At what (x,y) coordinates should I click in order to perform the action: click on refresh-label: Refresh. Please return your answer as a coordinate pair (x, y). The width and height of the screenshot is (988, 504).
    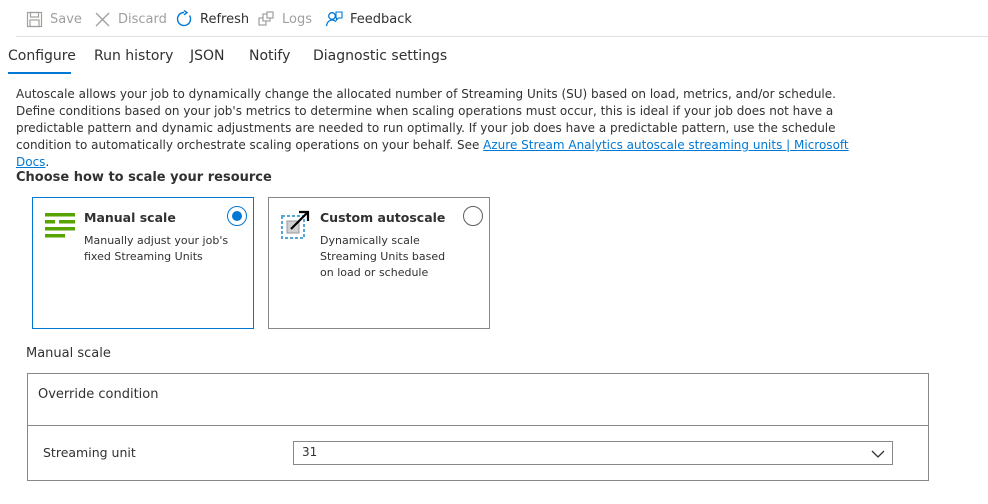
    Looking at the image, I should click on (225, 19).